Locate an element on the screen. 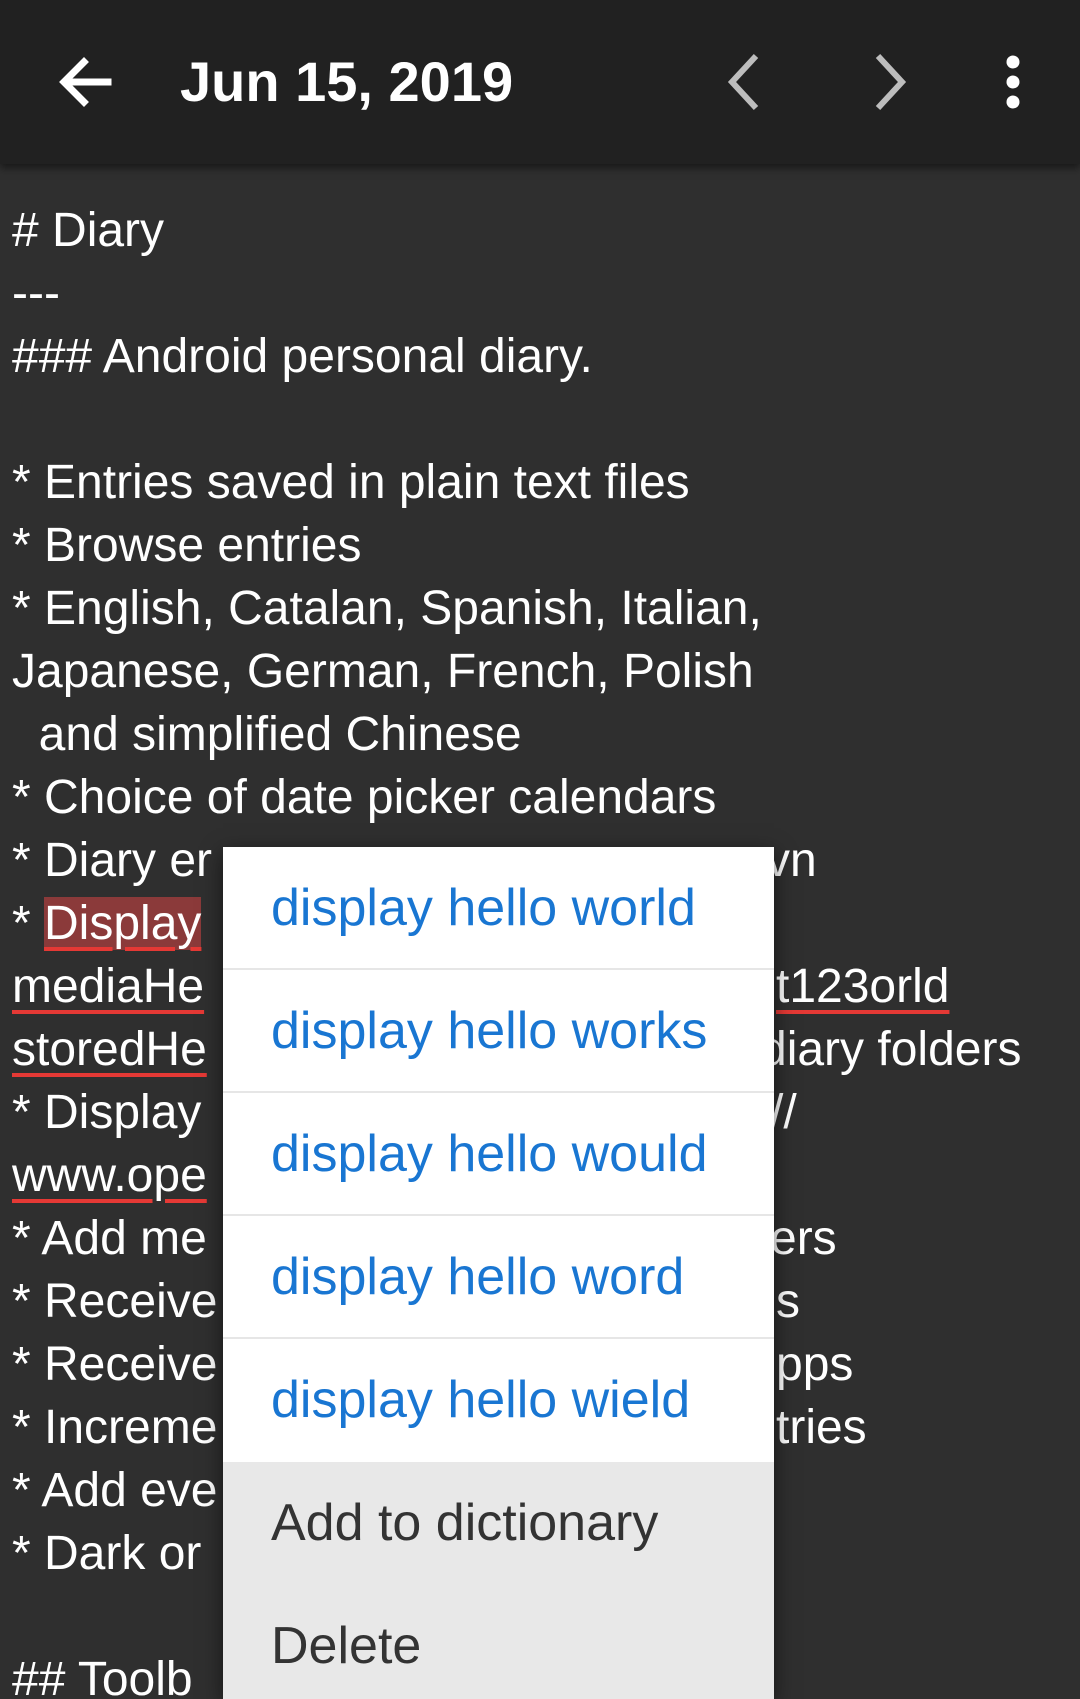 This screenshot has width=1080, height=1699. editor-line-fragment: // is located at coordinates (783, 1112).